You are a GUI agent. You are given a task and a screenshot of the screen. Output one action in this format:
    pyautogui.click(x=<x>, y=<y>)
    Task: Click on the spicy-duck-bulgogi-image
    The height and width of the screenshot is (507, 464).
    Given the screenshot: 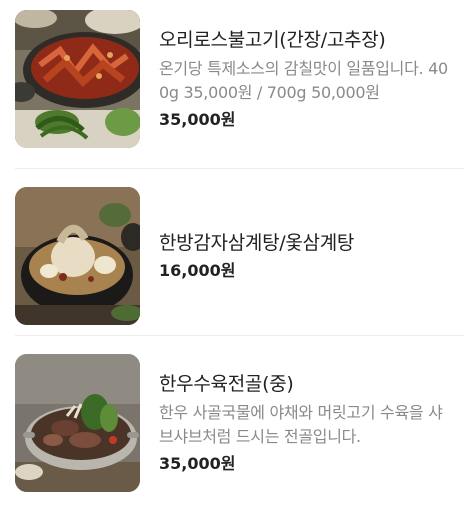 What is the action you would take?
    pyautogui.click(x=77, y=79)
    